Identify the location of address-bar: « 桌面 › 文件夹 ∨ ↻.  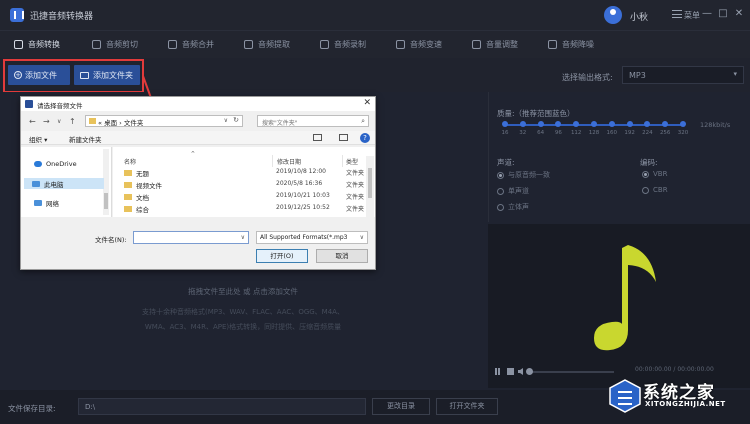
(164, 121).